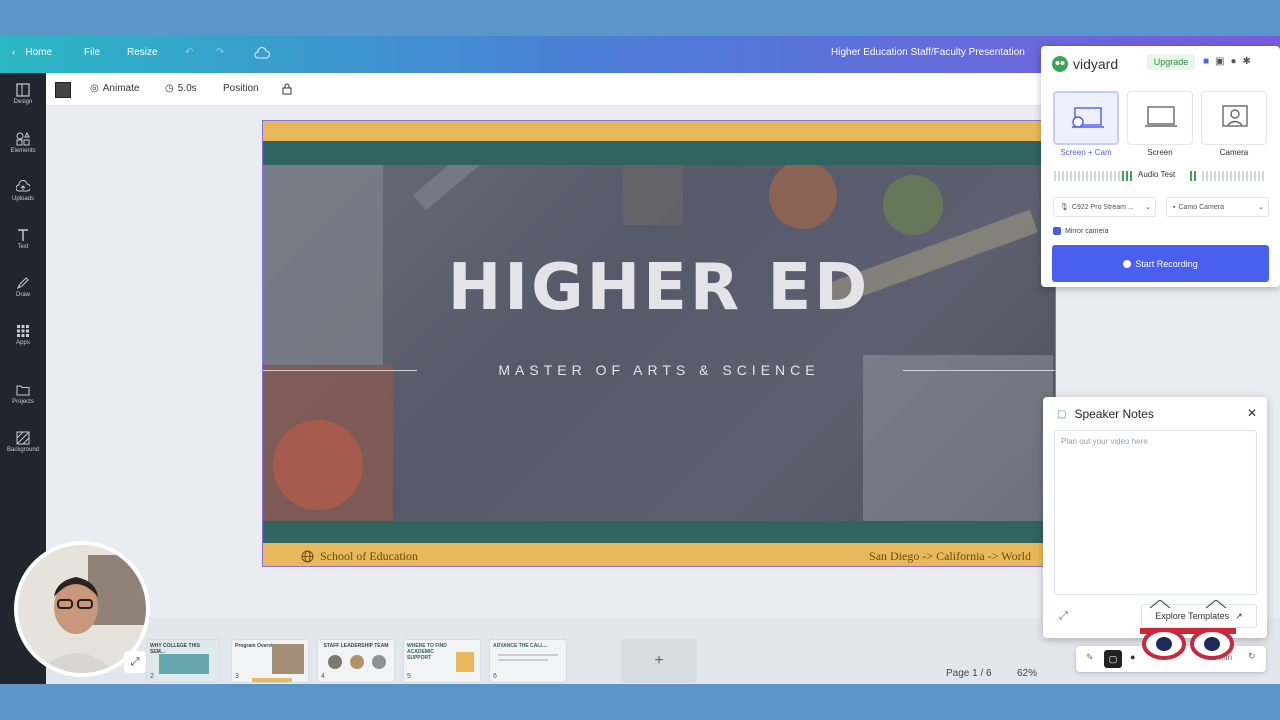 This screenshot has height=720, width=1280. I want to click on cloud-sync-icon, so click(262, 53).